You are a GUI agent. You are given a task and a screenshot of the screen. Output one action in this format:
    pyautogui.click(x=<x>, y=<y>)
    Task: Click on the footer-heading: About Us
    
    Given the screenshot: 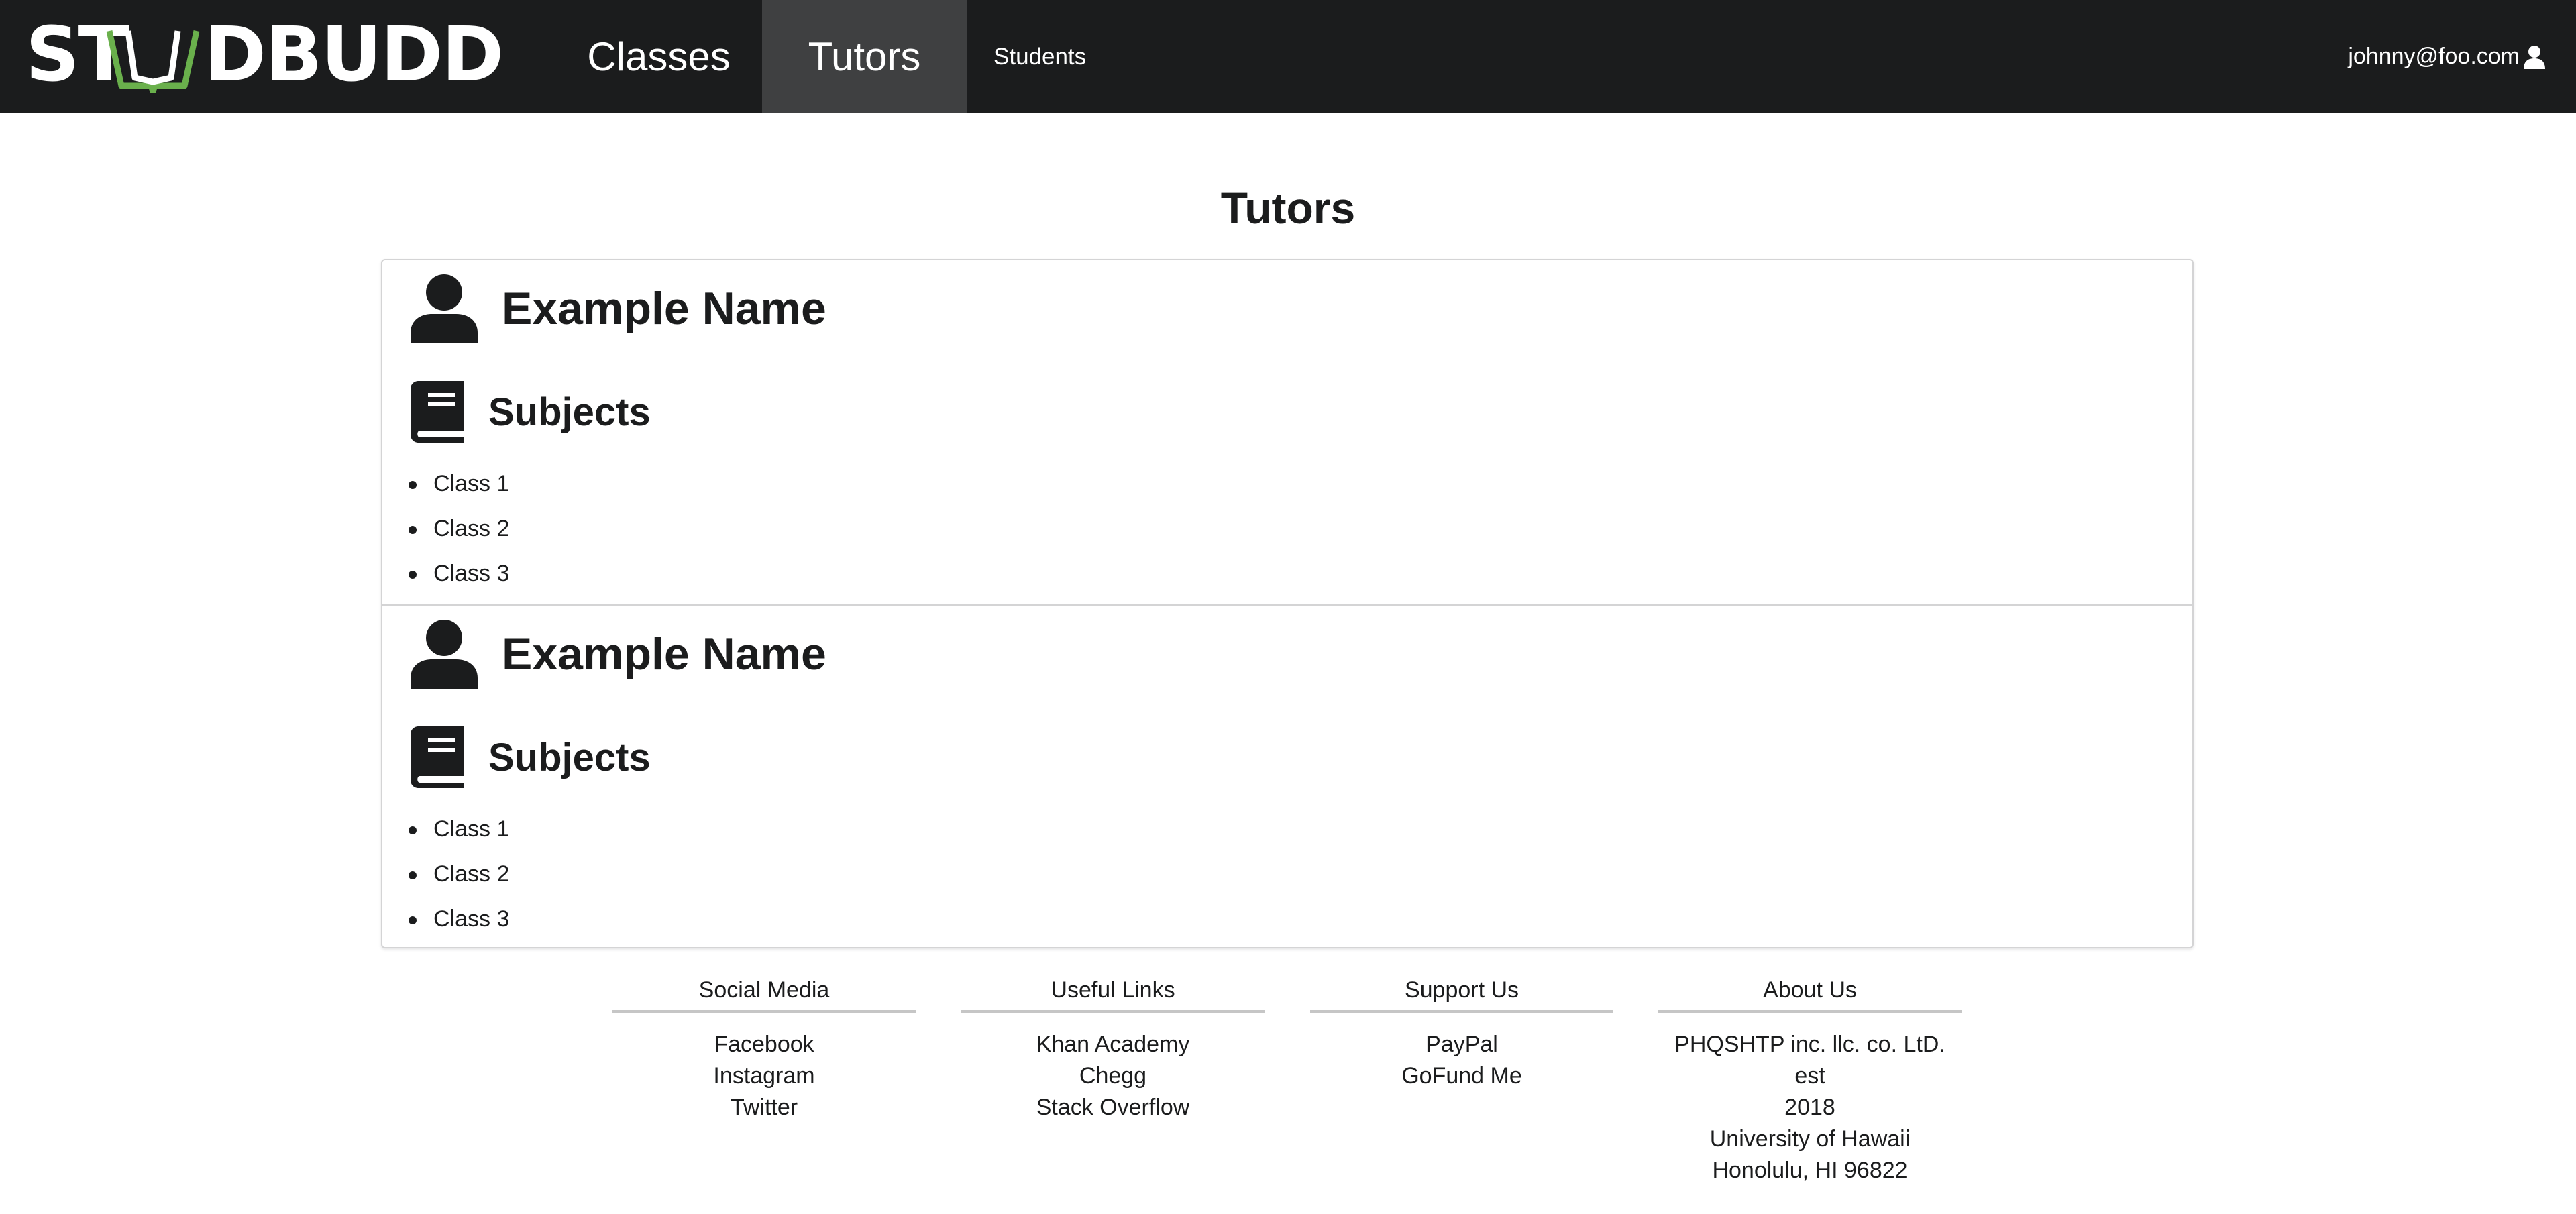 What is the action you would take?
    pyautogui.click(x=1810, y=990)
    